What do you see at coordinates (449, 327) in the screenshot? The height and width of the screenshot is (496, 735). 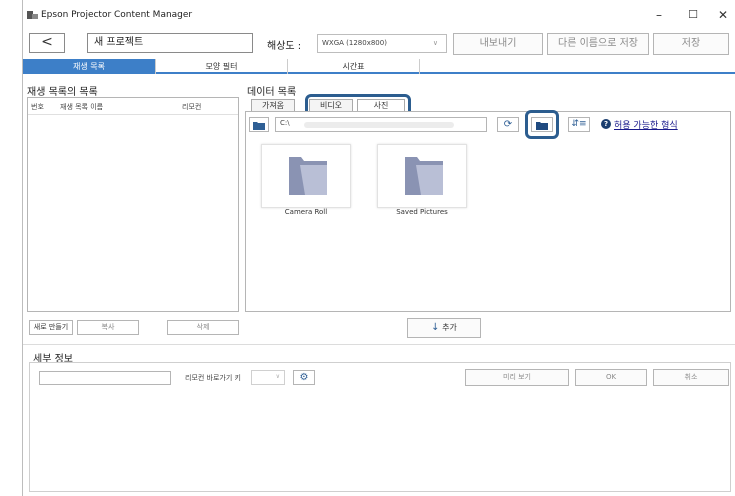 I see `add-label: 추가` at bounding box center [449, 327].